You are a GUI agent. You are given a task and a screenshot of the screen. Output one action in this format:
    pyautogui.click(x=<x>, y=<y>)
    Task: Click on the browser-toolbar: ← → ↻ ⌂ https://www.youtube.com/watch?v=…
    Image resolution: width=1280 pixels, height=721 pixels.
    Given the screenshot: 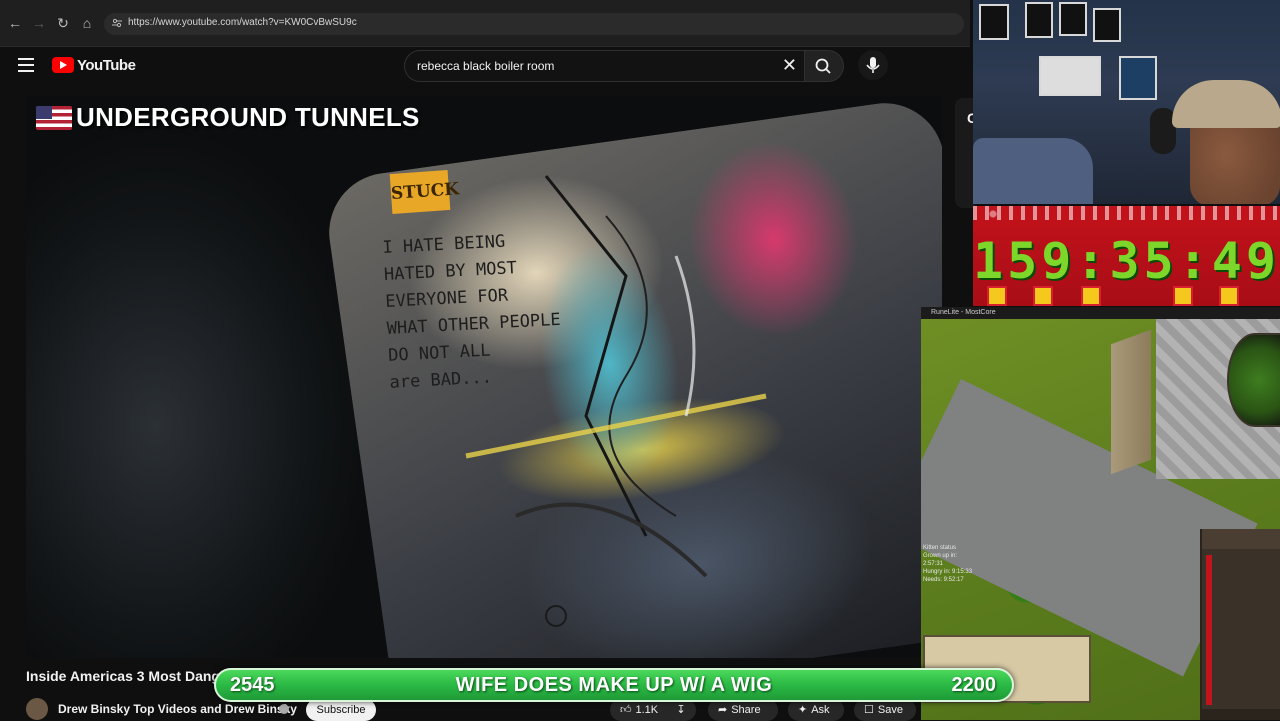 What is the action you would take?
    pyautogui.click(x=485, y=23)
    